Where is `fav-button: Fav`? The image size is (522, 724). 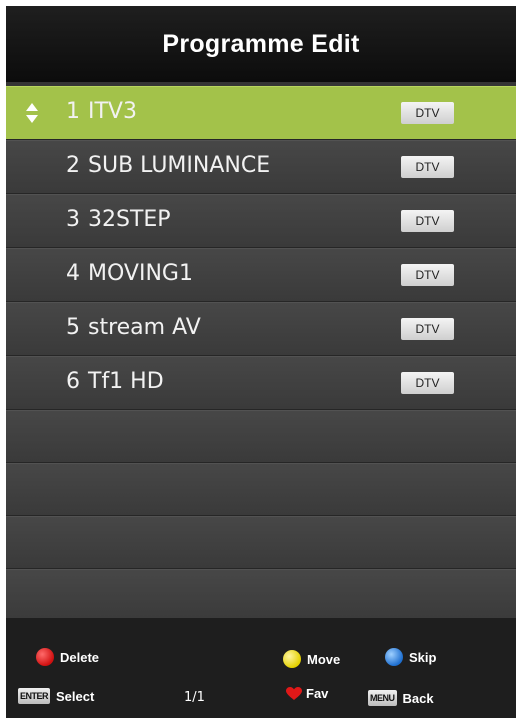 fav-button: Fav is located at coordinates (307, 693).